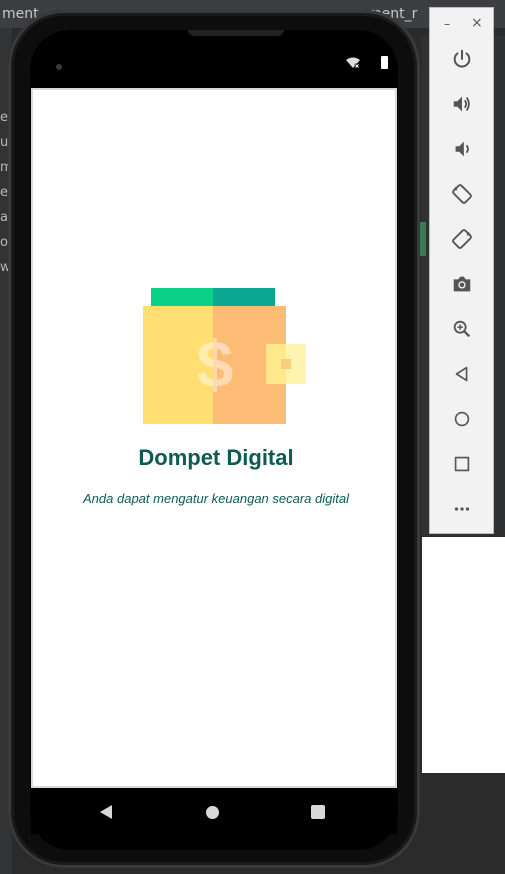 Image resolution: width=505 pixels, height=874 pixels. I want to click on close-button: ×, so click(477, 23).